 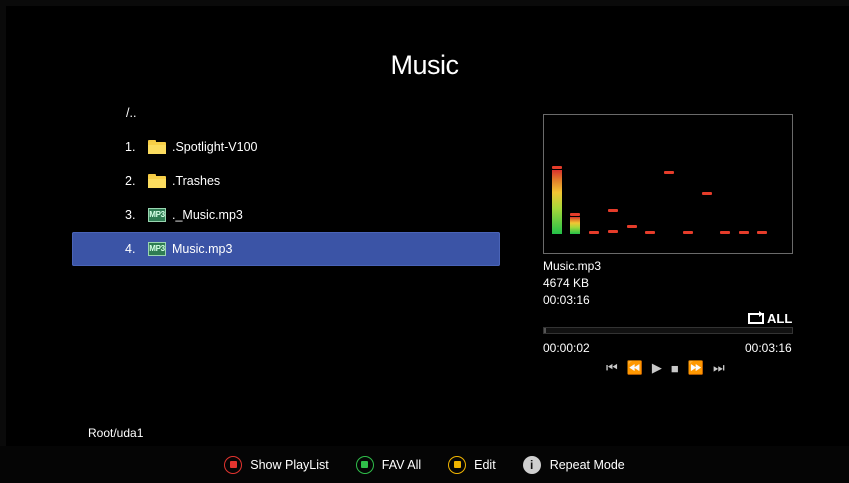 I want to click on yellow-button-icon, so click(x=457, y=464).